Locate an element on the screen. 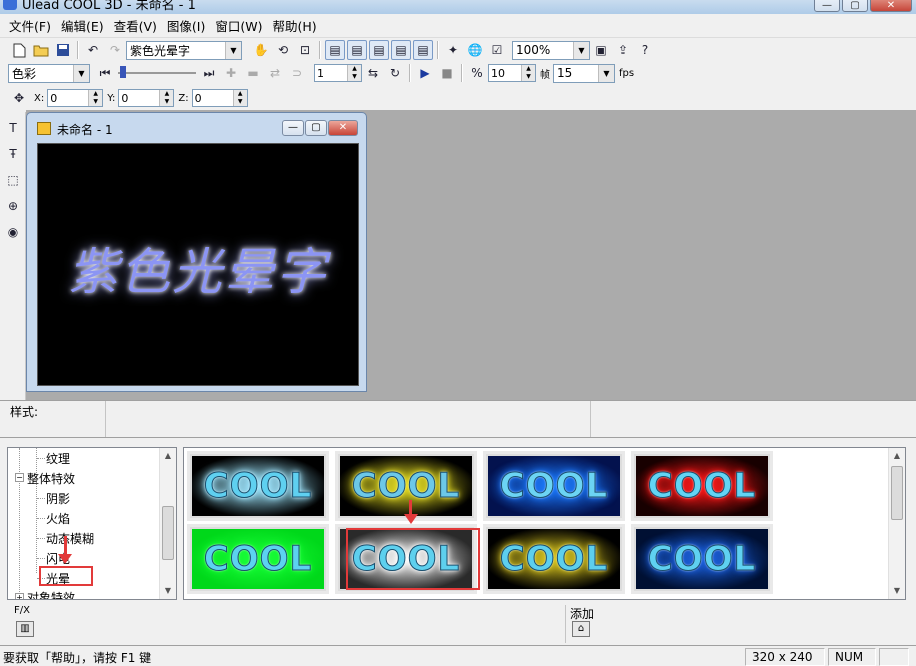 Image resolution: width=916 pixels, height=666 pixels. fx-toggle-icon: ▥ is located at coordinates (25, 629).